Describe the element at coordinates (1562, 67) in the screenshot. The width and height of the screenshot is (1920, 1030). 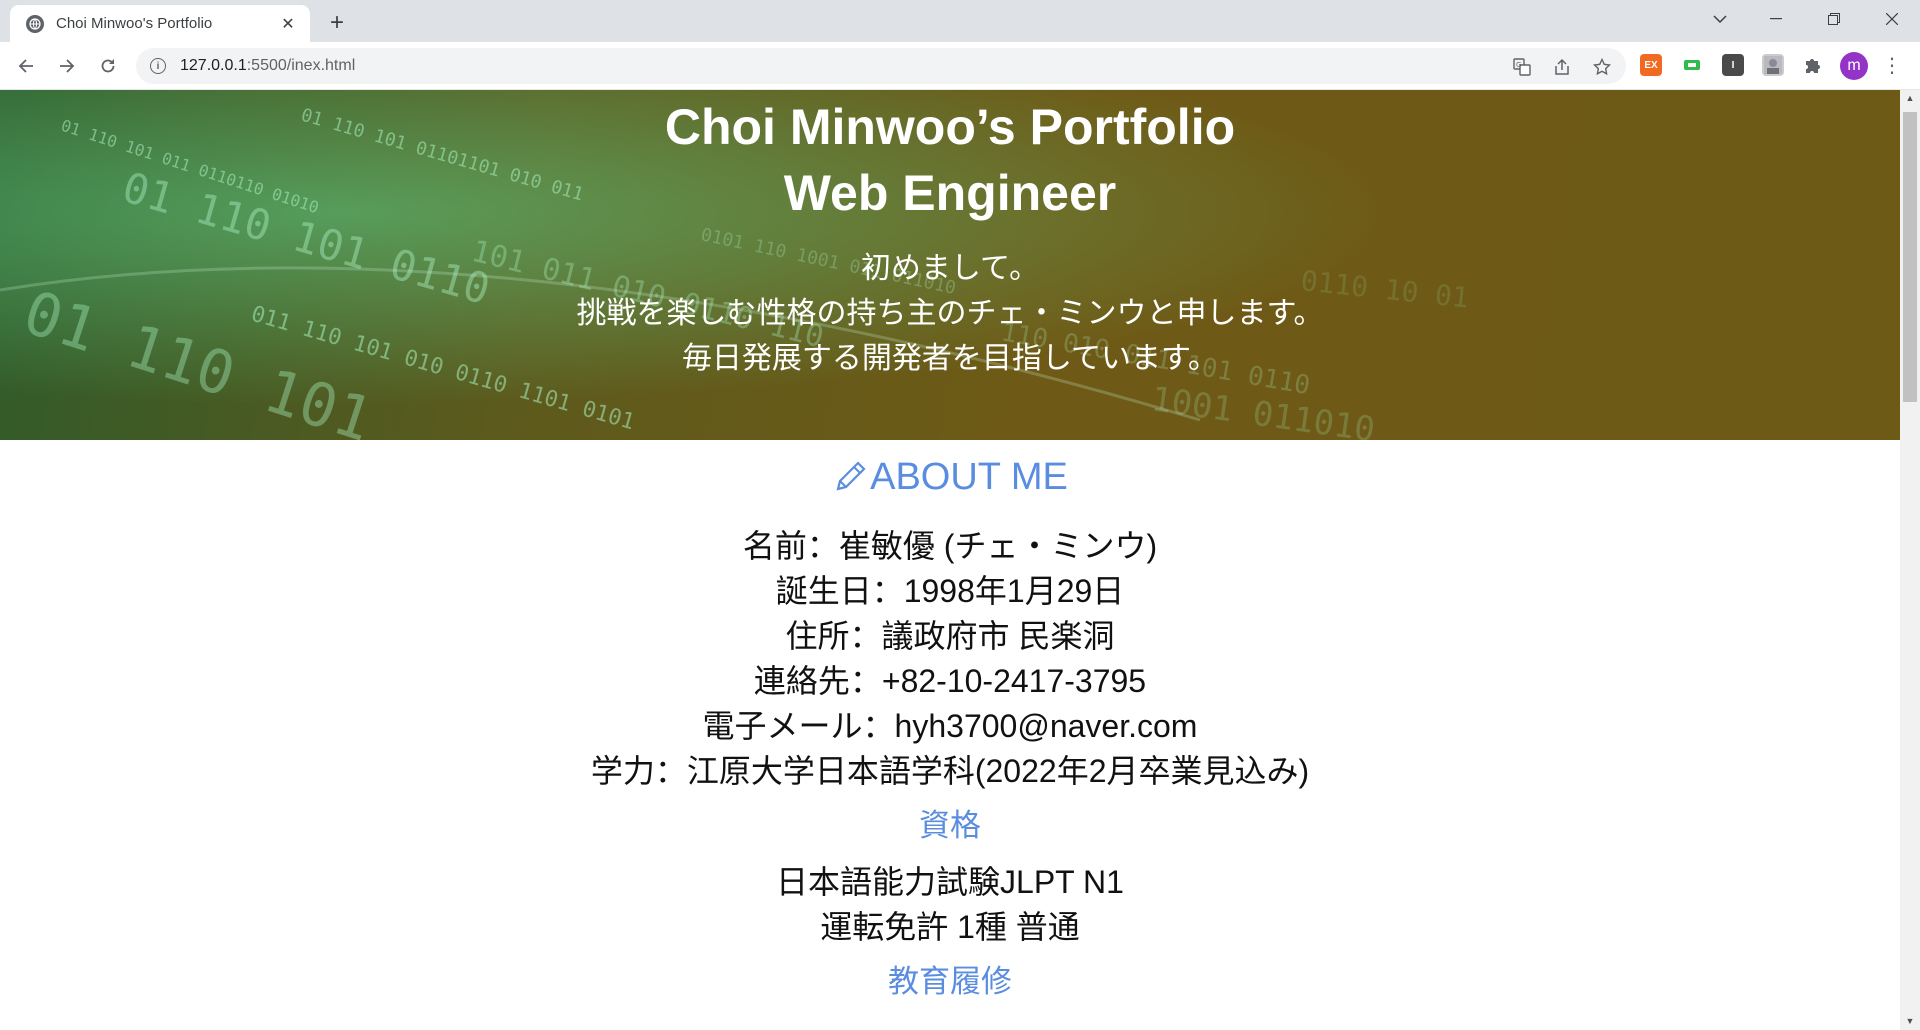
I see `share-icon` at that location.